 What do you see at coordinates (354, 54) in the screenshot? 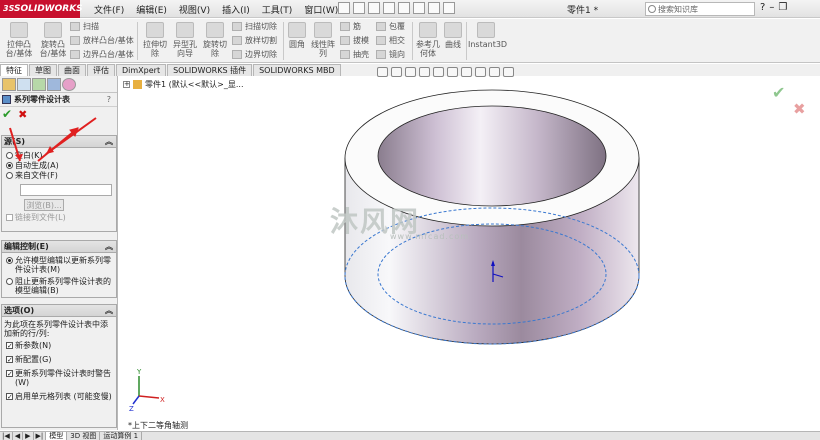
I see `shell-button: 抽壳` at bounding box center [354, 54].